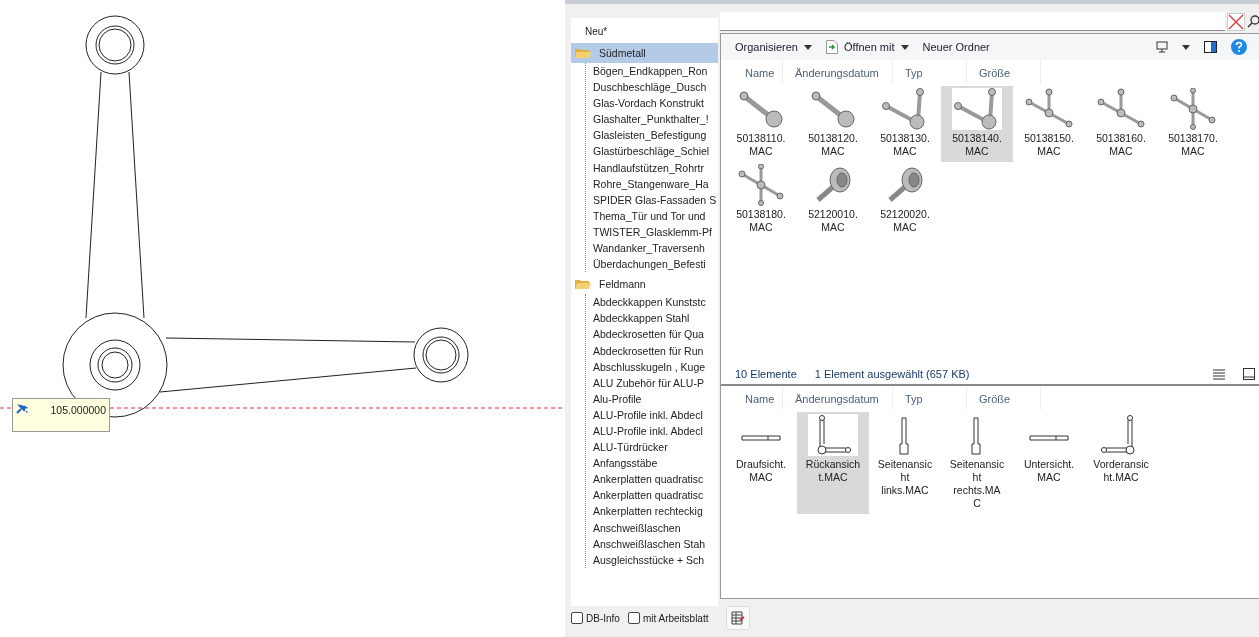 The height and width of the screenshot is (637, 1259). Describe the element at coordinates (652, 318) in the screenshot. I see `tree-item: Abdeckkappen Stahl` at that location.